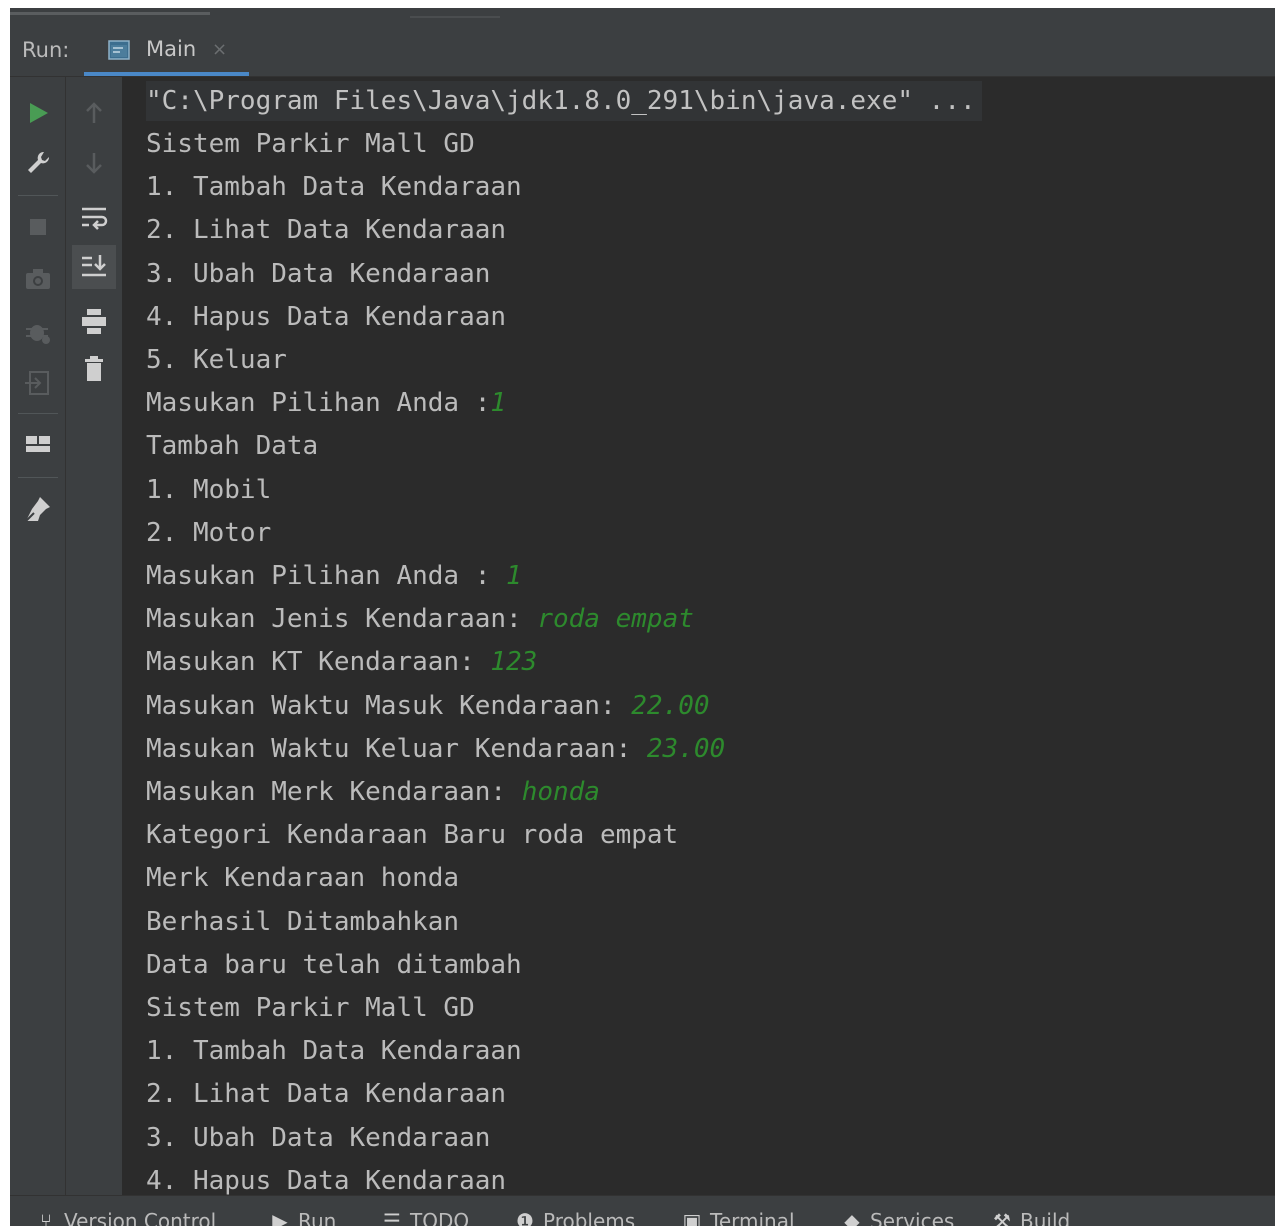 The height and width of the screenshot is (1226, 1275). I want to click on tool-window-run: ▶ Run, so click(302, 1216).